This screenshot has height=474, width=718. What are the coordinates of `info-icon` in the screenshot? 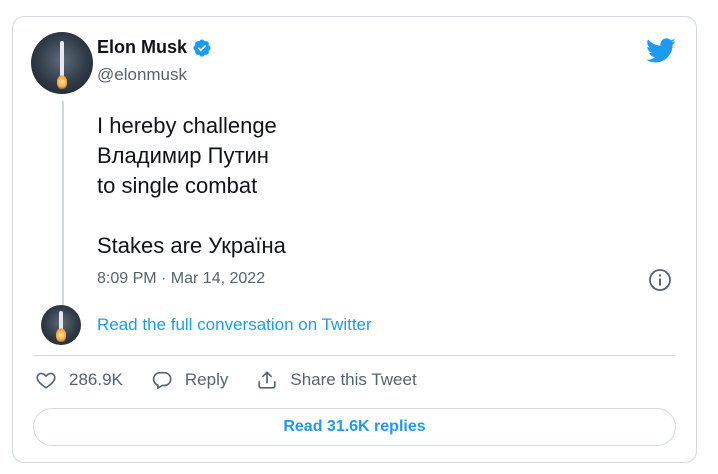 It's located at (660, 280).